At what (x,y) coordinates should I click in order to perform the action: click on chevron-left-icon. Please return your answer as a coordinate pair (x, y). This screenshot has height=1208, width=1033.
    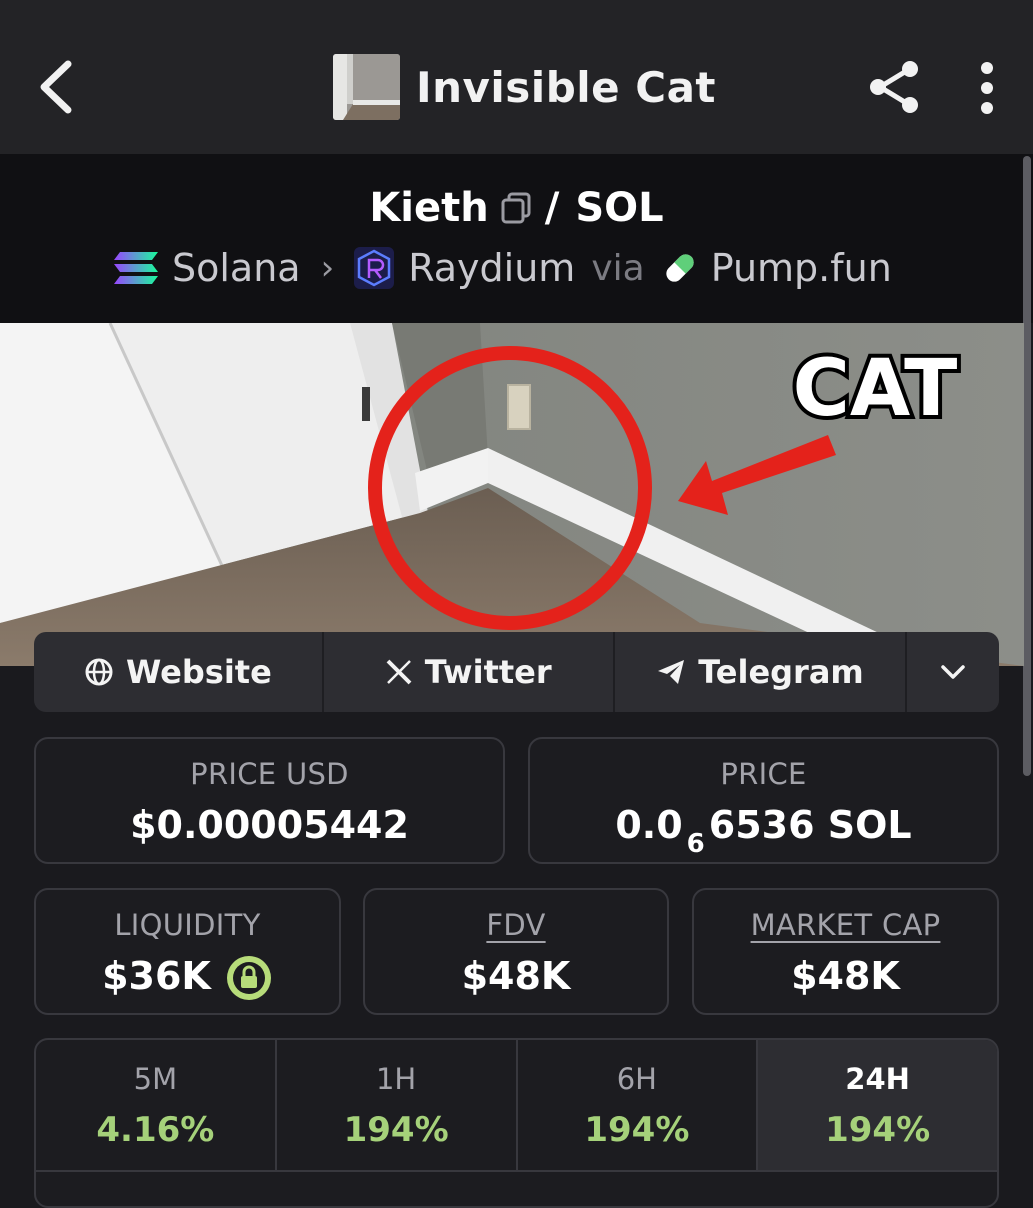
    Looking at the image, I should click on (56, 87).